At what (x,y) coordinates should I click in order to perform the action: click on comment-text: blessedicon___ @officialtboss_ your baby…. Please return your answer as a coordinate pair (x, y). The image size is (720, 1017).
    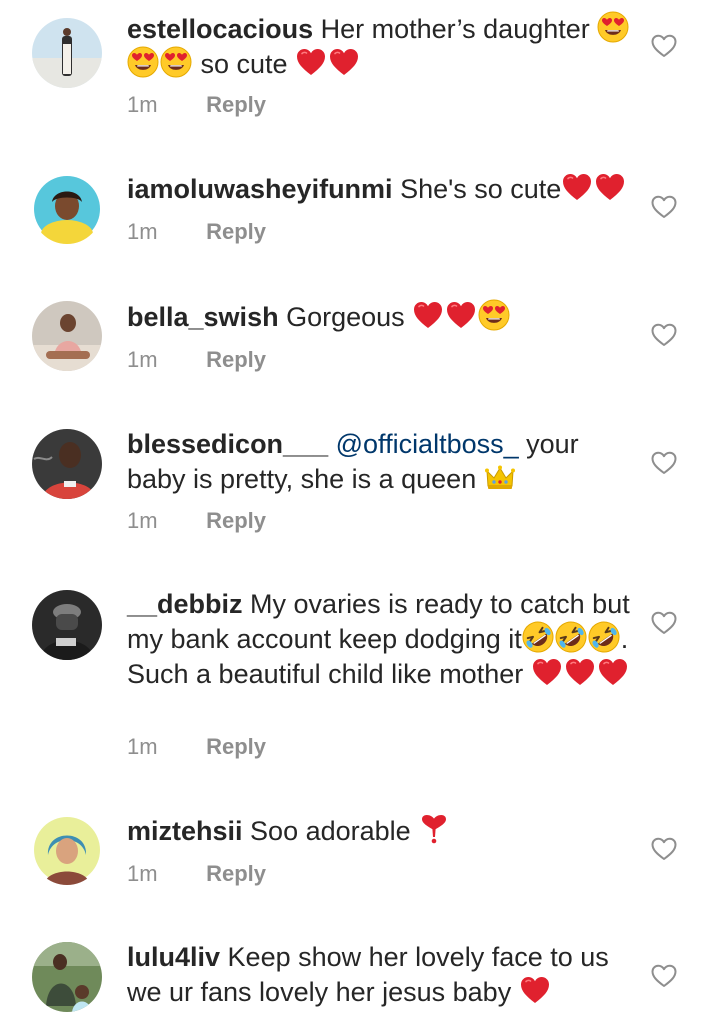
    Looking at the image, I should click on (382, 462).